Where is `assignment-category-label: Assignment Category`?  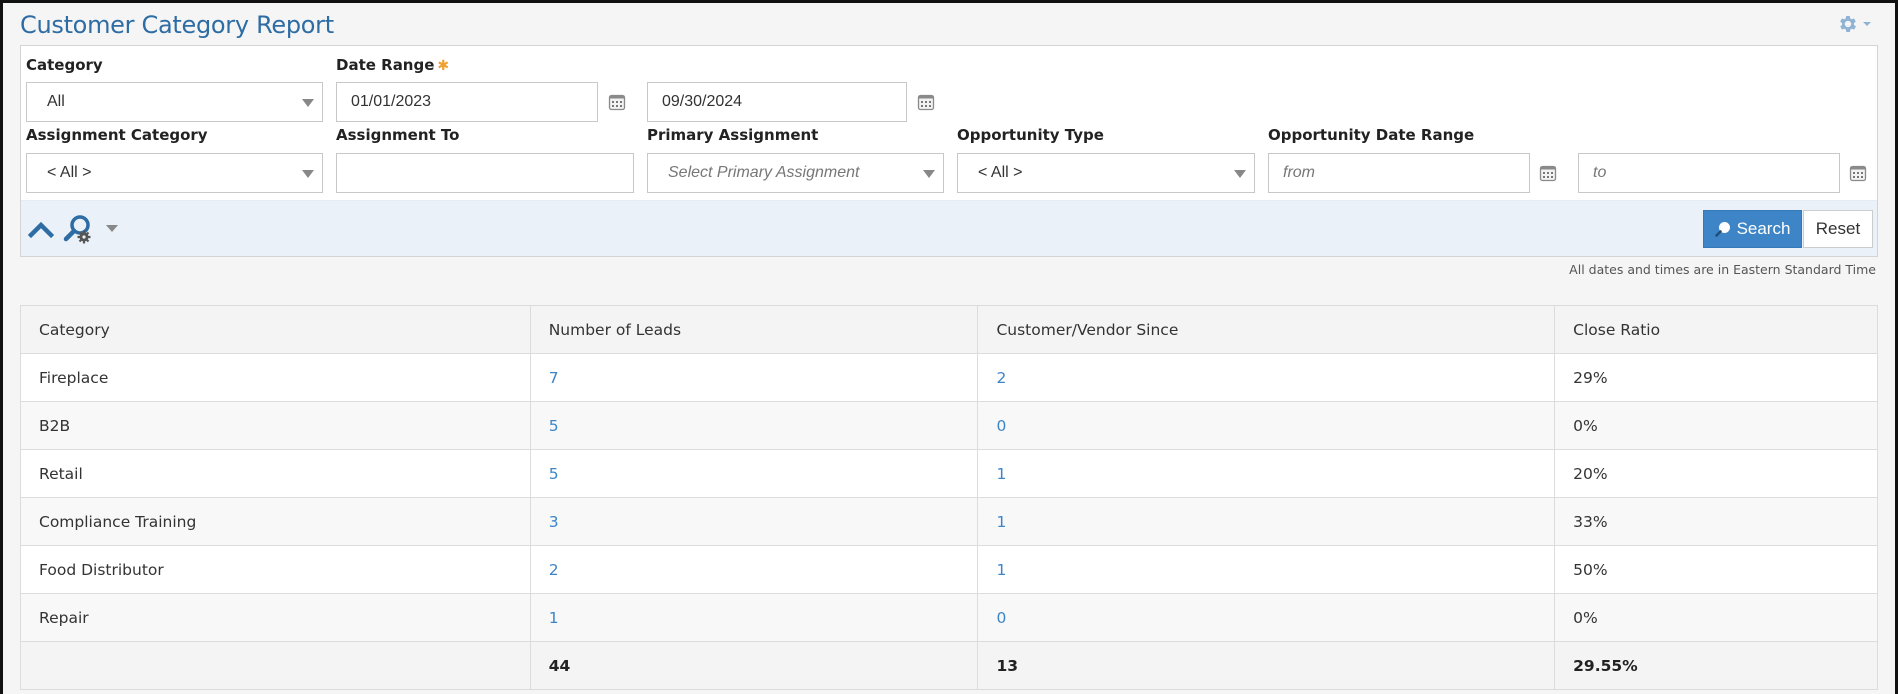
assignment-category-label: Assignment Category is located at coordinates (117, 135).